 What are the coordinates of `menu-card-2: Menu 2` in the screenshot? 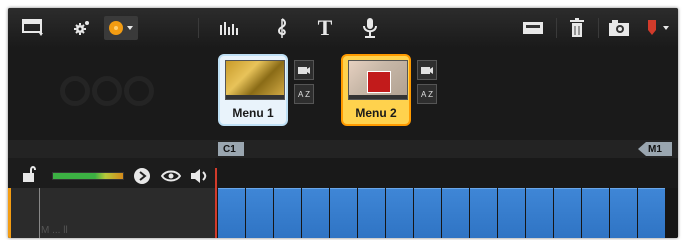 It's located at (376, 90).